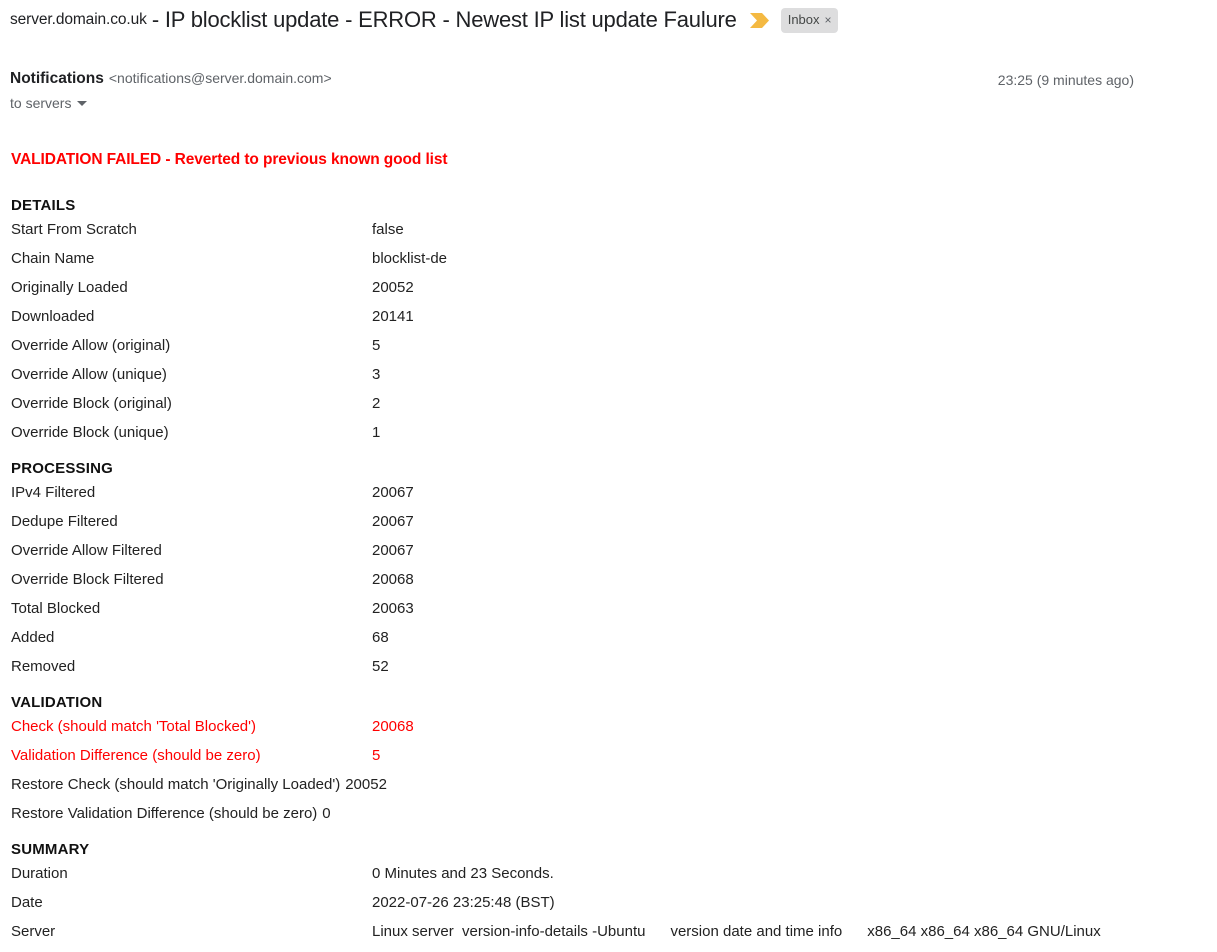 This screenshot has height=952, width=1217. What do you see at coordinates (376, 403) in the screenshot?
I see `detail-value: 2` at bounding box center [376, 403].